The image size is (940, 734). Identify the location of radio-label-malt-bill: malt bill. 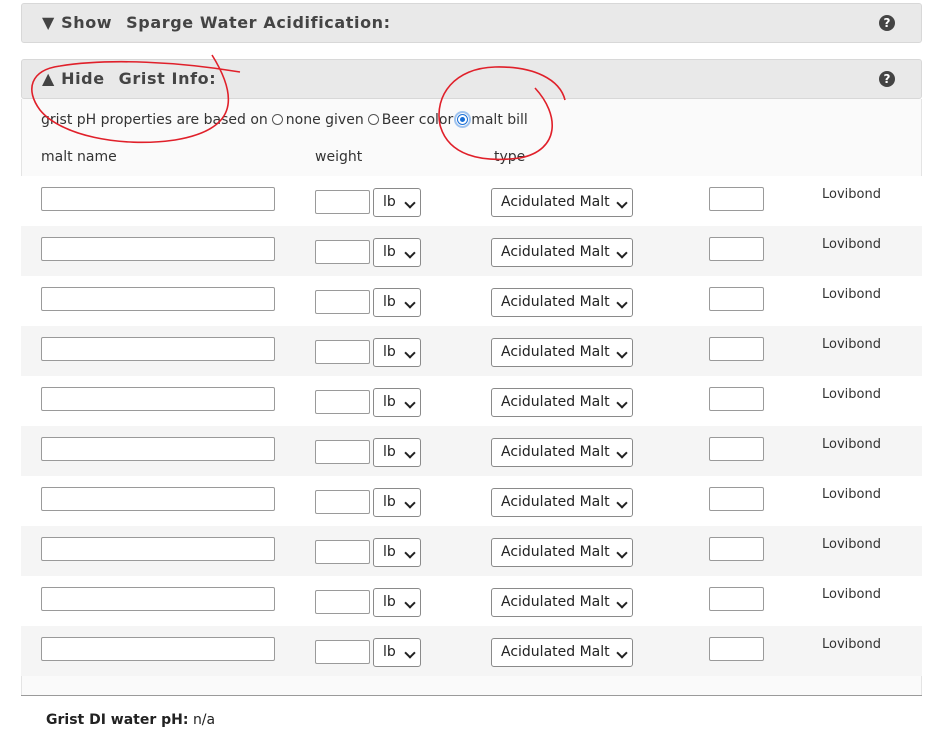
(499, 120).